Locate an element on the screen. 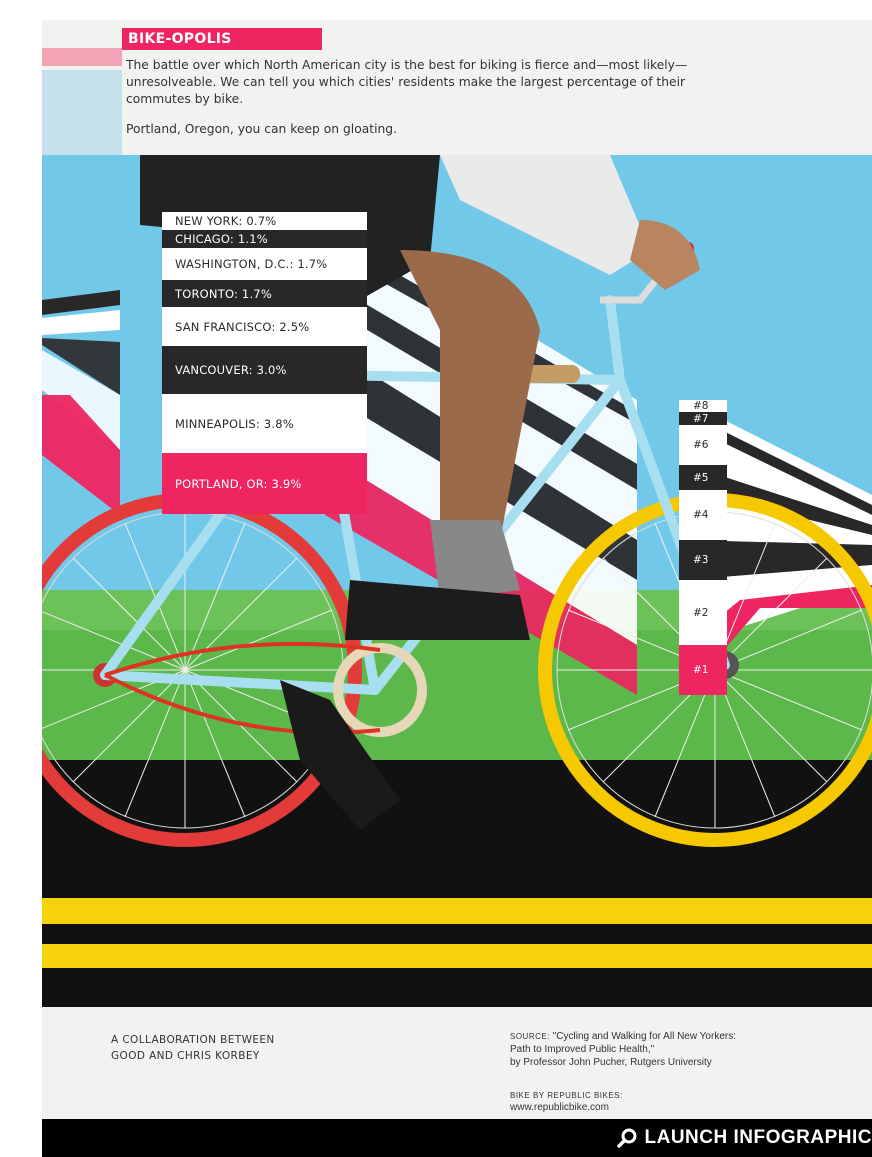 The height and width of the screenshot is (1157, 872). rank-2: #2 is located at coordinates (703, 612).